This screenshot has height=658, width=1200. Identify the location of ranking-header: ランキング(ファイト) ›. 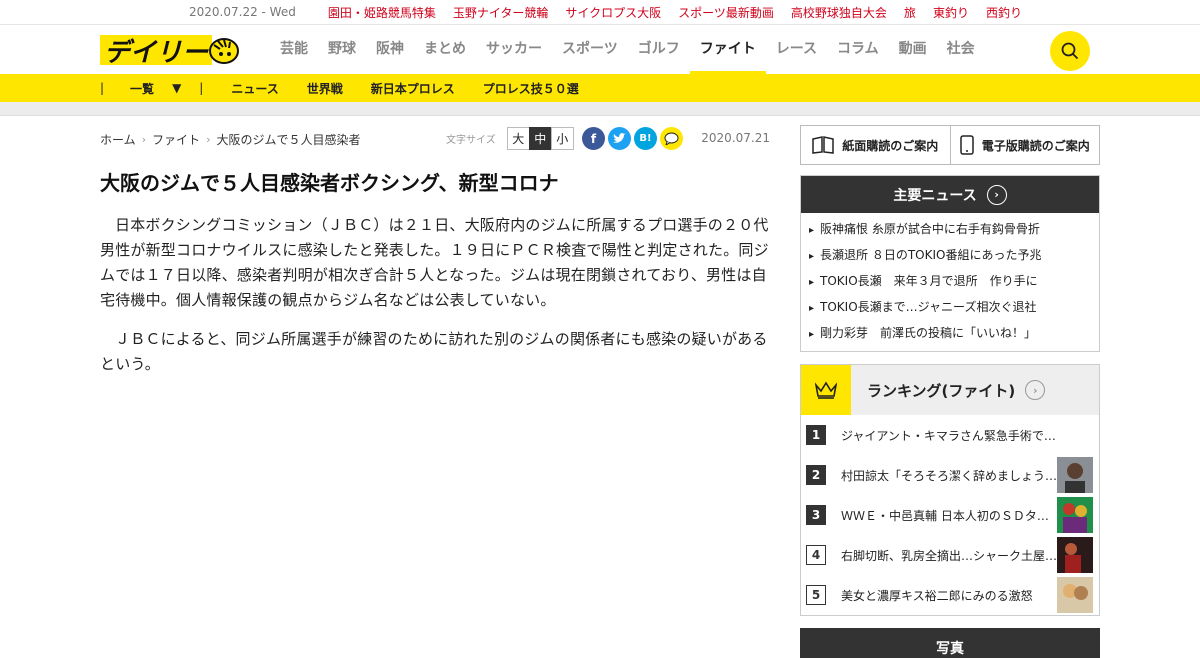
(950, 390).